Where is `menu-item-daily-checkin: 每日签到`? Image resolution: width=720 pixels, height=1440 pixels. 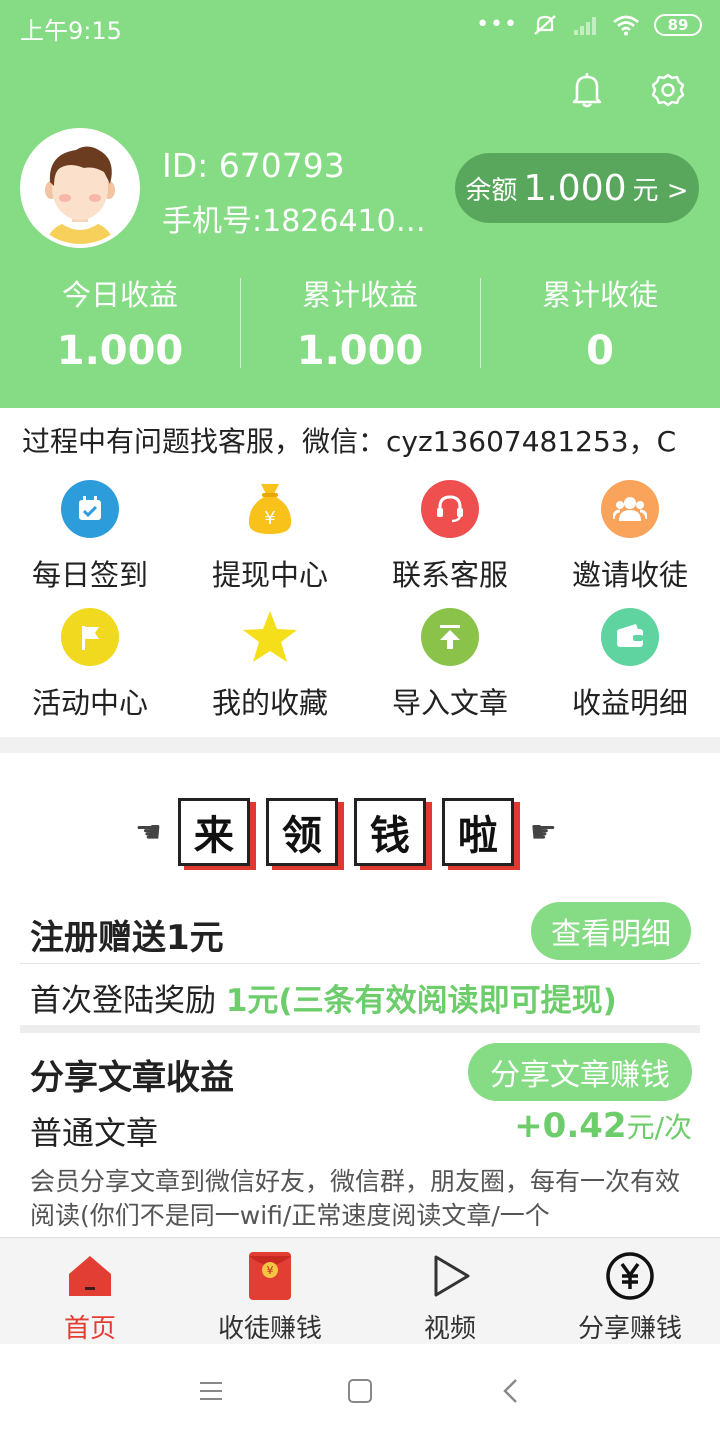
menu-item-daily-checkin: 每日签到 is located at coordinates (90, 544).